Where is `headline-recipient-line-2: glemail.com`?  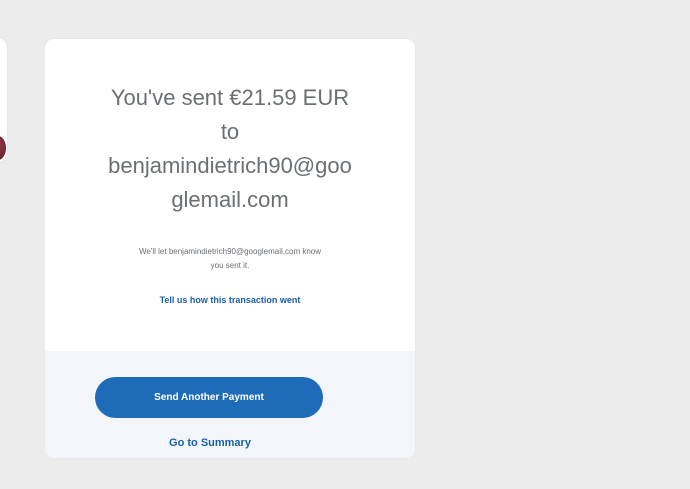
headline-recipient-line-2: glemail.com is located at coordinates (230, 199).